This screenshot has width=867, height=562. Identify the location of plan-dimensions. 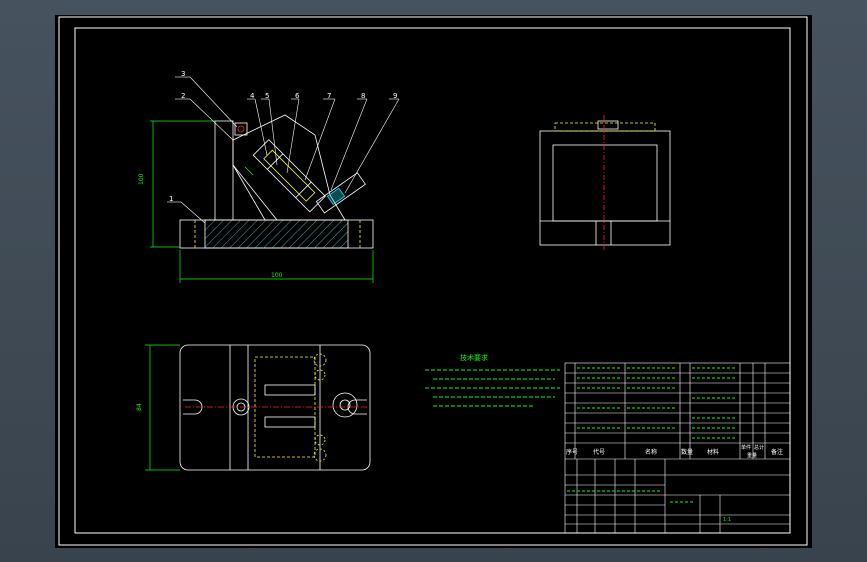
(162, 407).